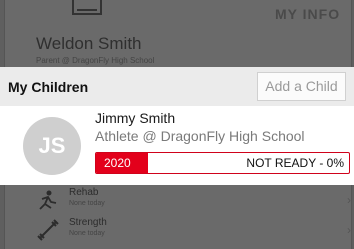  I want to click on readiness-status-text: NOT READY - 0%, so click(295, 163).